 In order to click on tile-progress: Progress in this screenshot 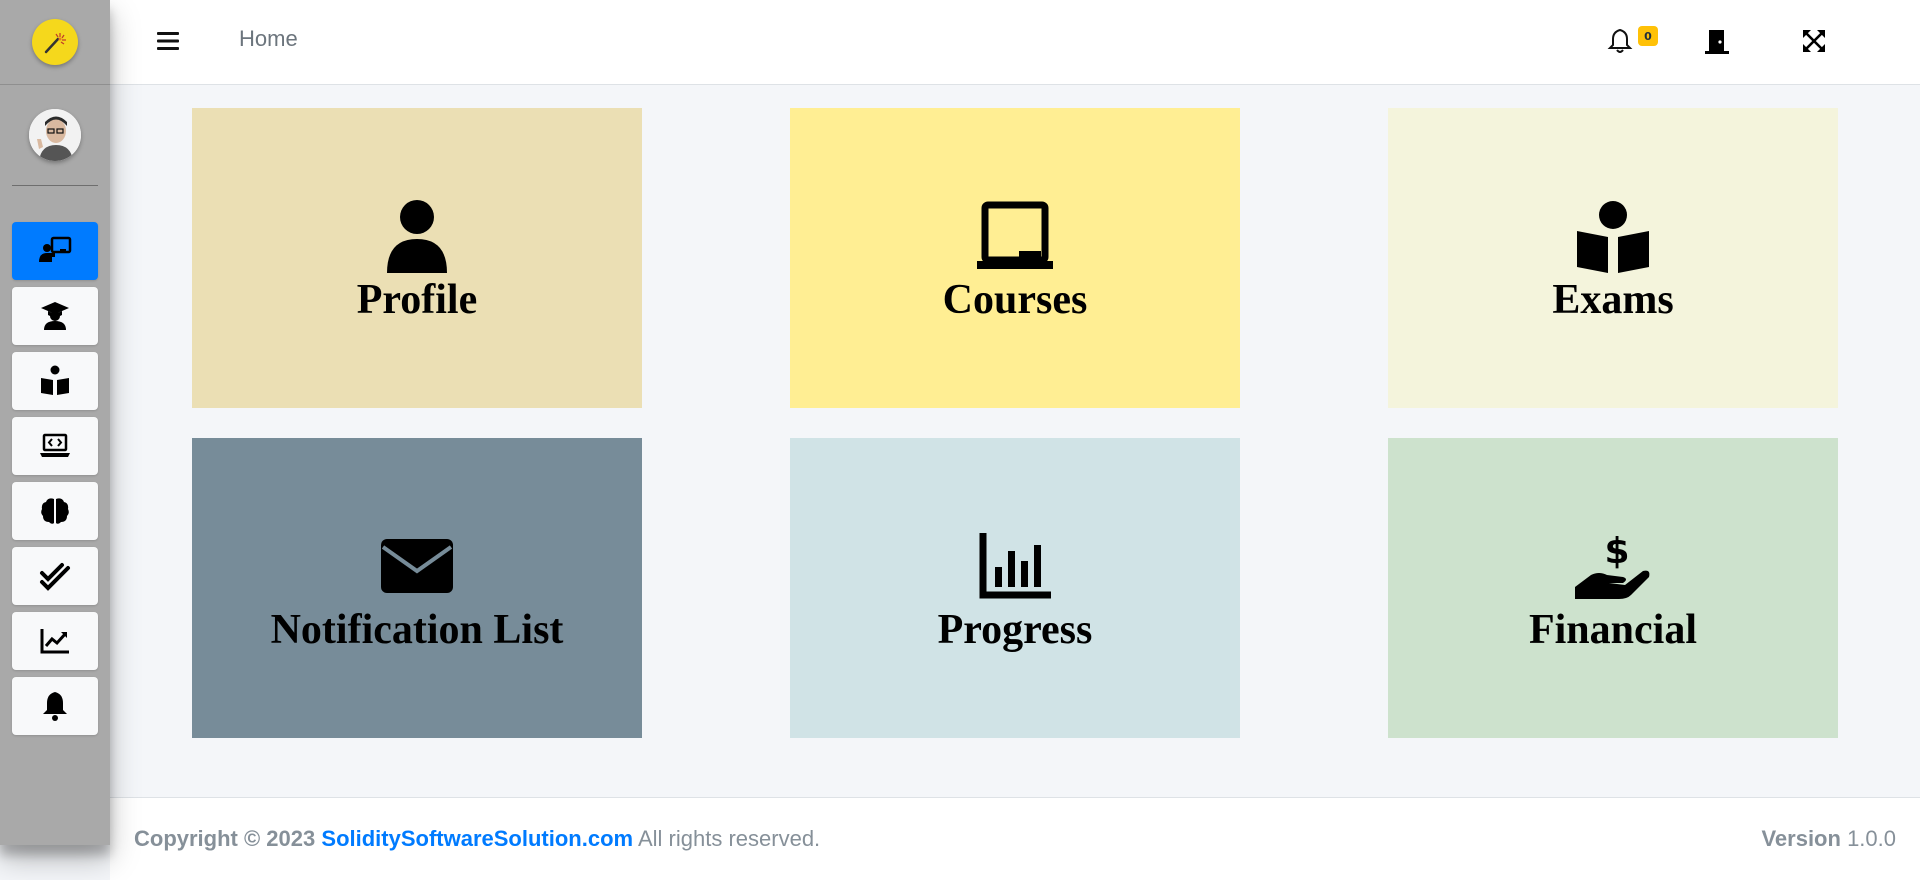, I will do `click(1015, 588)`.